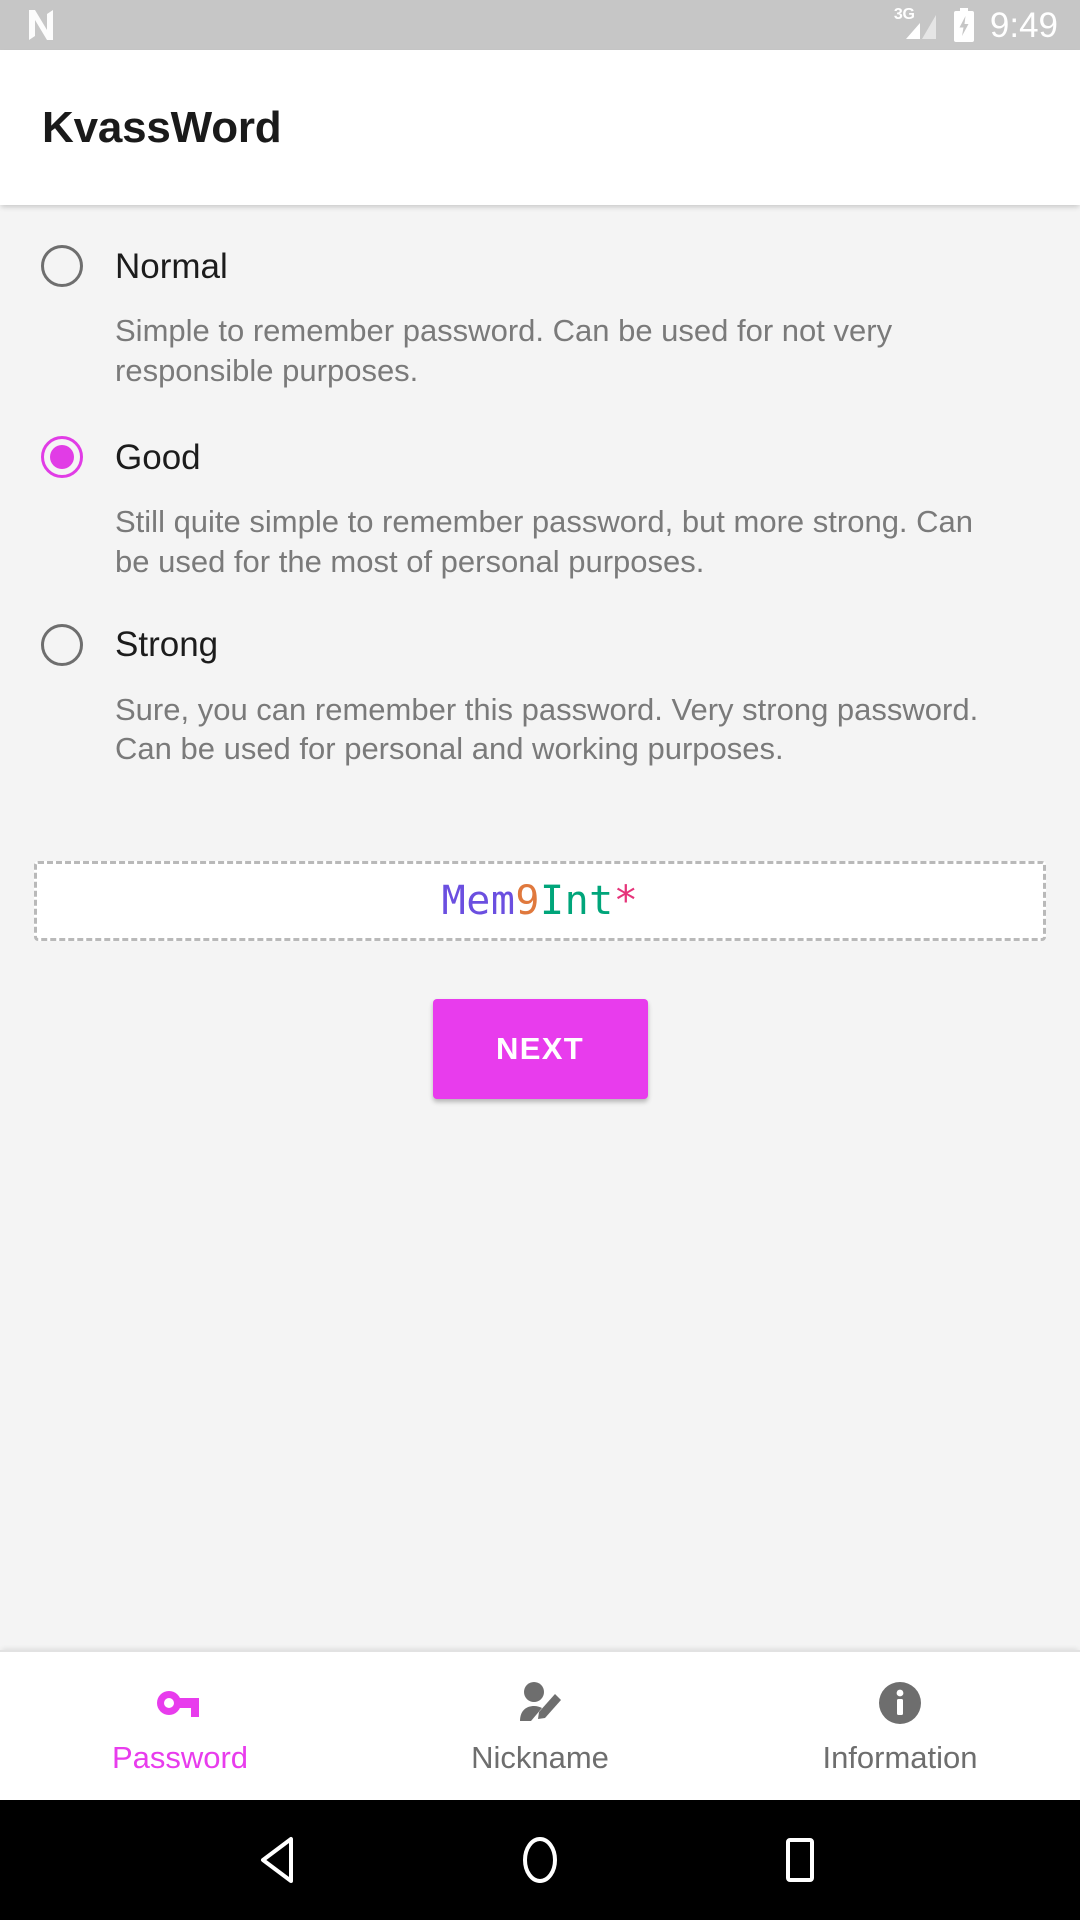 The width and height of the screenshot is (1080, 1920). I want to click on password-segment-3: *, so click(626, 901).